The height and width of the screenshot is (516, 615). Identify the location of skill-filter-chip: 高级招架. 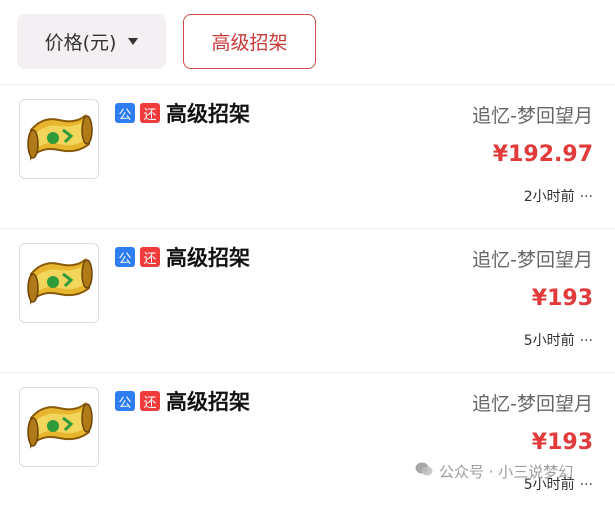
(249, 41).